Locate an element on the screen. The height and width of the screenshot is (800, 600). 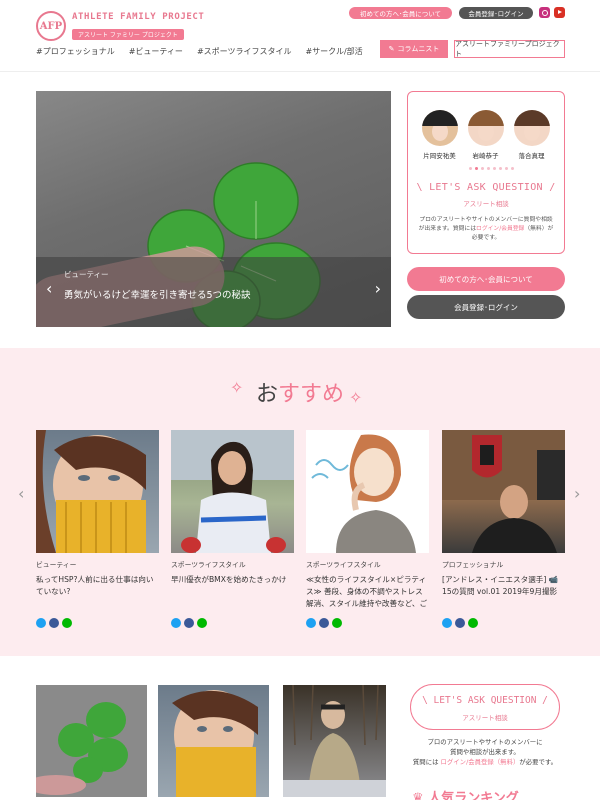
hero-caption: ビューティー 勇気がいるけど幸運を引き寄せる5つの秘訣 is located at coordinates (213, 292).